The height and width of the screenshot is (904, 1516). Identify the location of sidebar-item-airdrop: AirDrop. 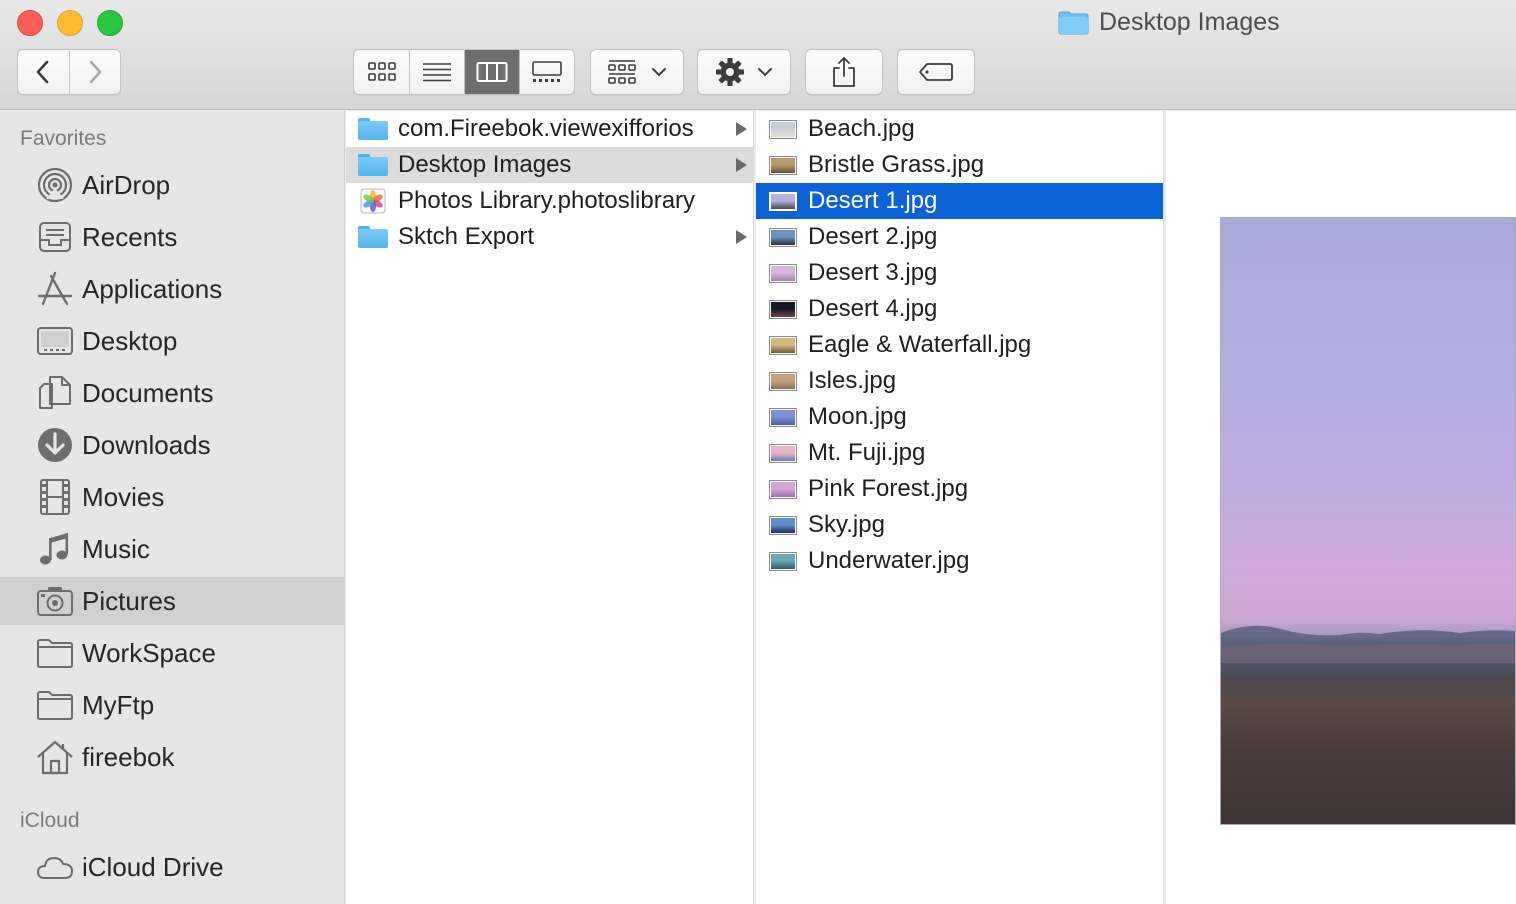
(172, 185).